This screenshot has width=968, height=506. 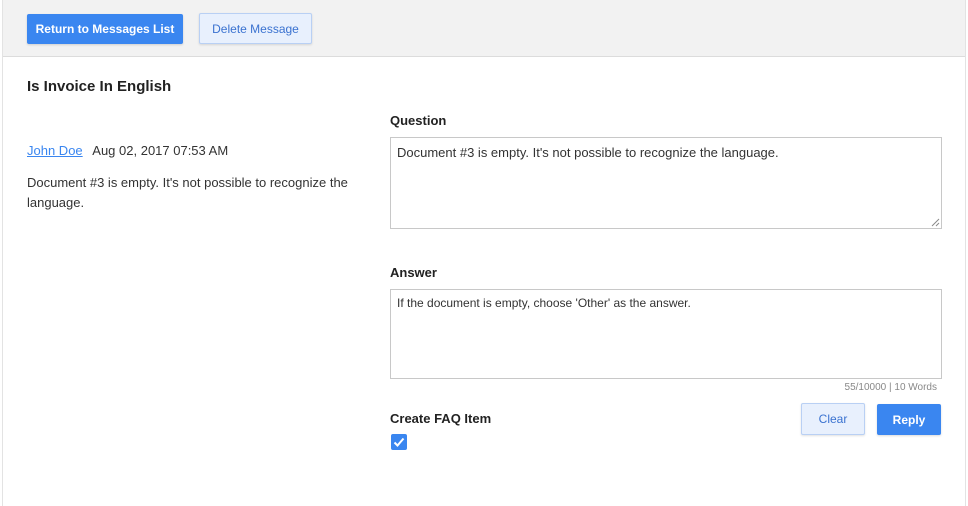 What do you see at coordinates (418, 120) in the screenshot?
I see `question-label: Question` at bounding box center [418, 120].